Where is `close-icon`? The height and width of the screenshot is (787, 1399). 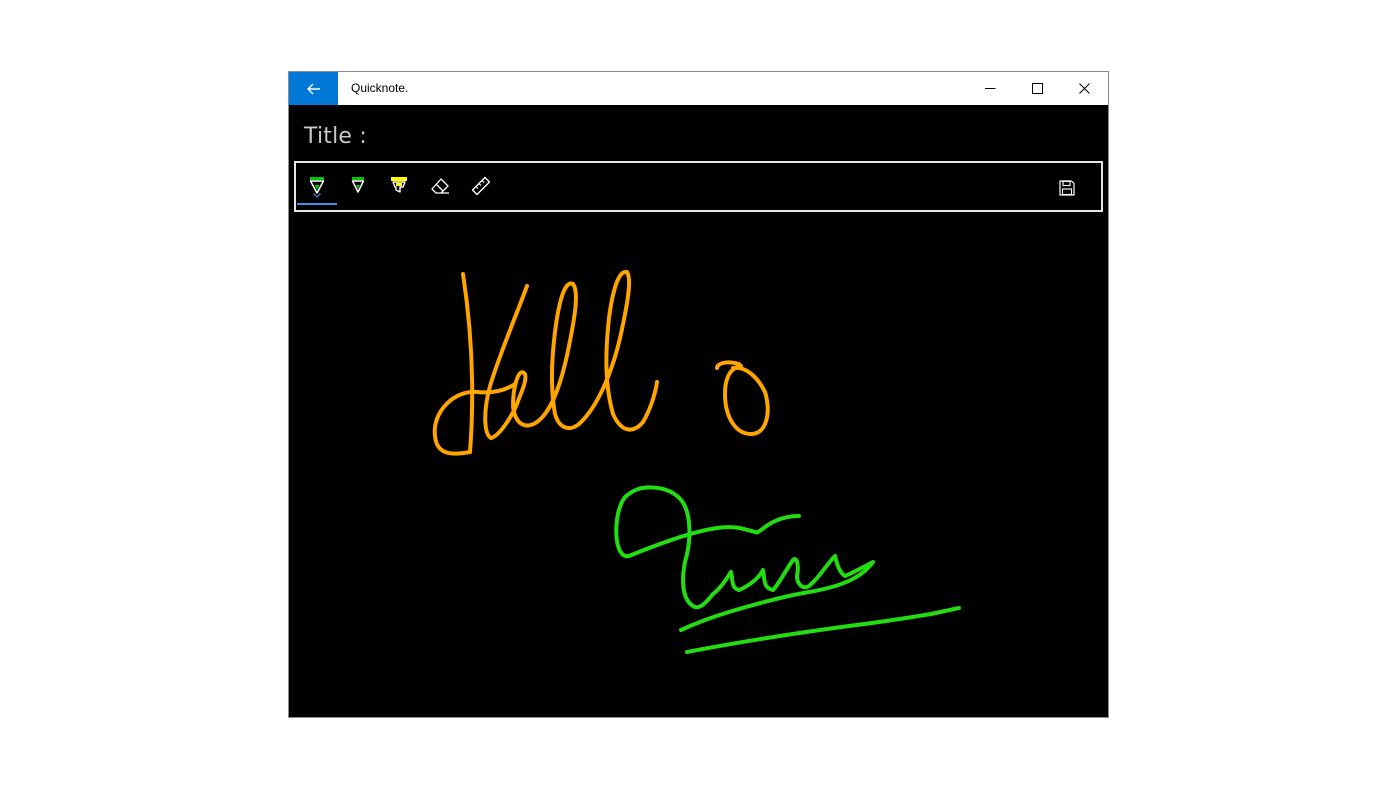
close-icon is located at coordinates (1084, 88).